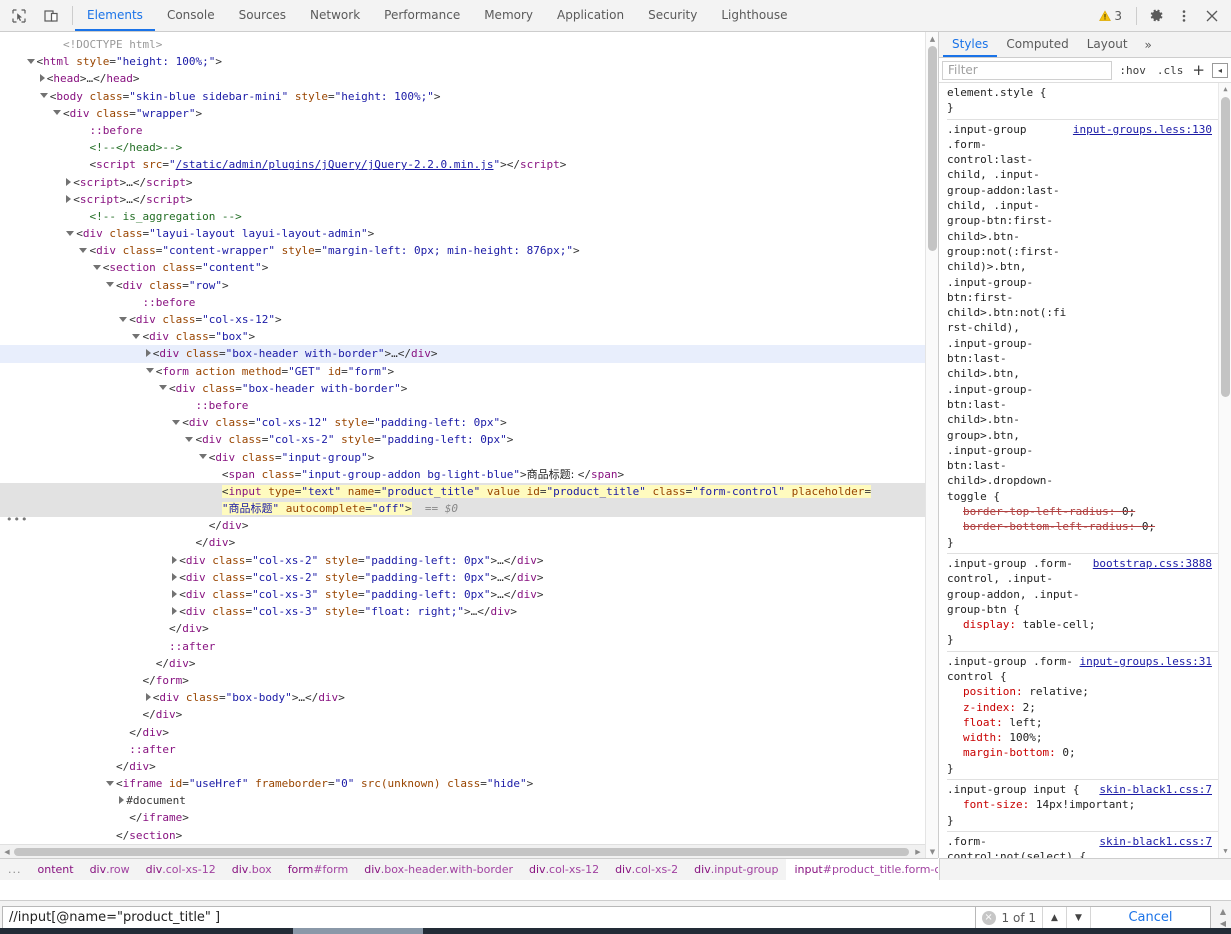 The width and height of the screenshot is (1231, 934). What do you see at coordinates (1012, 752) in the screenshot?
I see `css-property-name: margin-bottom:` at bounding box center [1012, 752].